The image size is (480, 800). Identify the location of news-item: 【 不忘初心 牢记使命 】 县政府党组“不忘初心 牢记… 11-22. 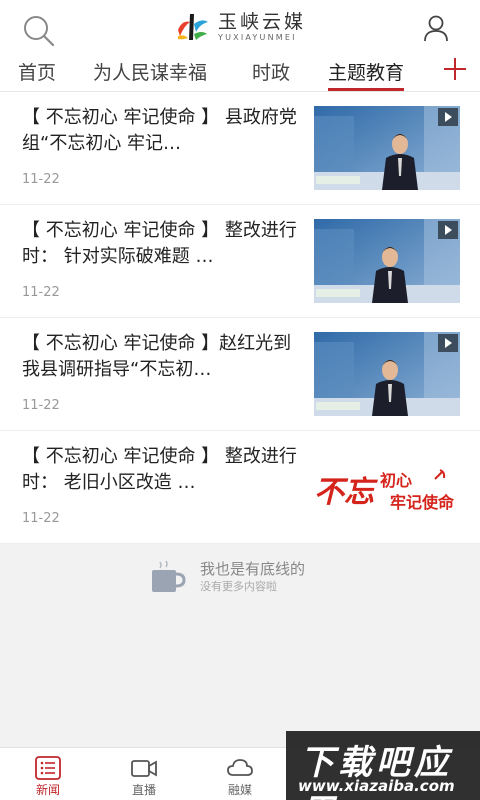
(240, 148).